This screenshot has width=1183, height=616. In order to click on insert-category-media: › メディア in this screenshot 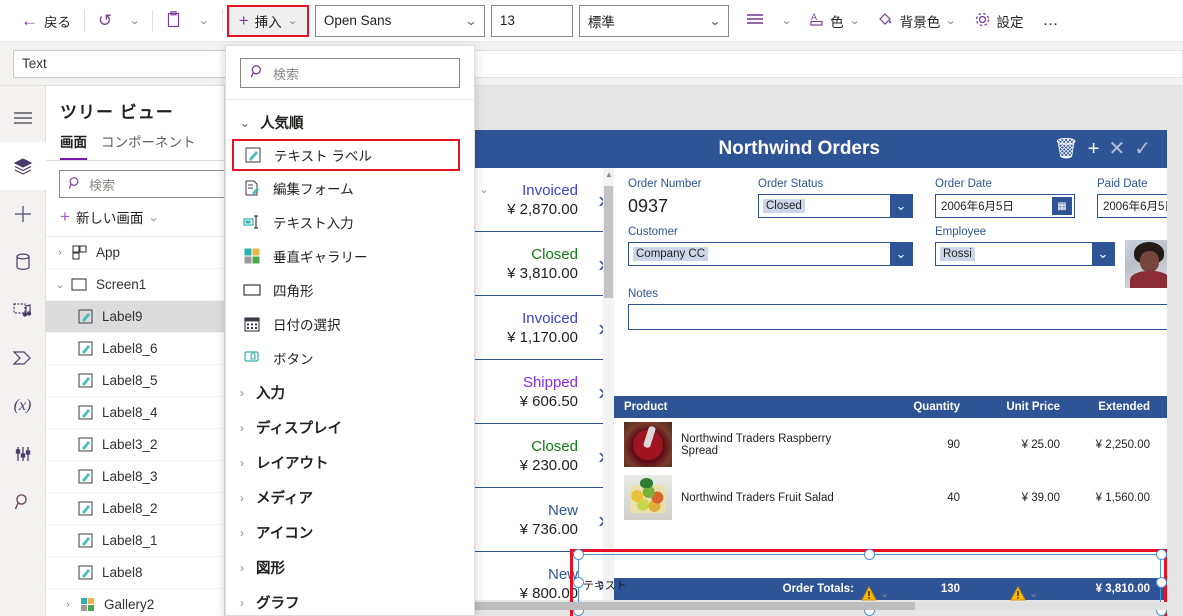, I will do `click(350, 497)`.